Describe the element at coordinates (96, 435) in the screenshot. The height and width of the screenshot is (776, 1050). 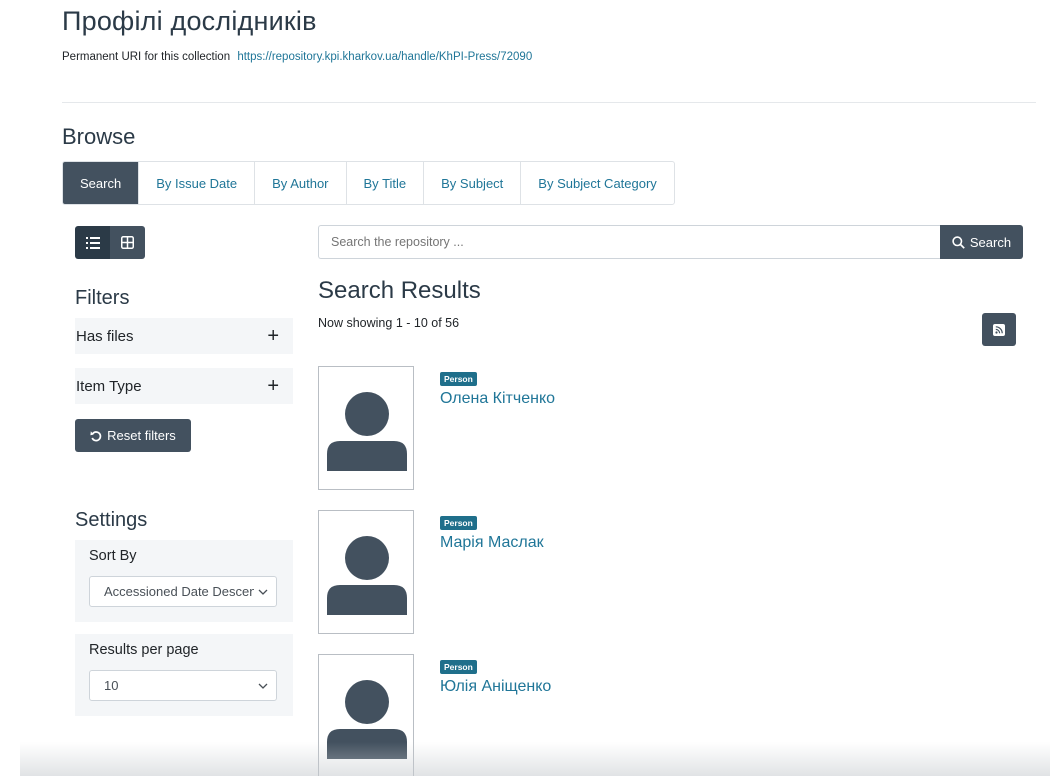
I see `undo-icon` at that location.